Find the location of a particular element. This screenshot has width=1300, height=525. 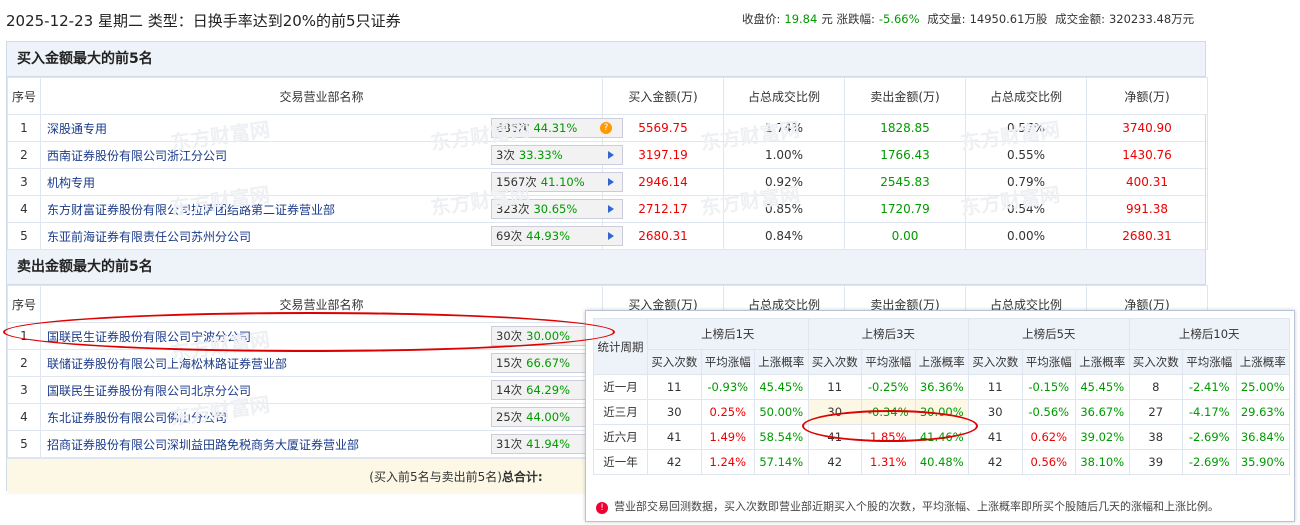

col-header: 净额(万) is located at coordinates (1147, 96).